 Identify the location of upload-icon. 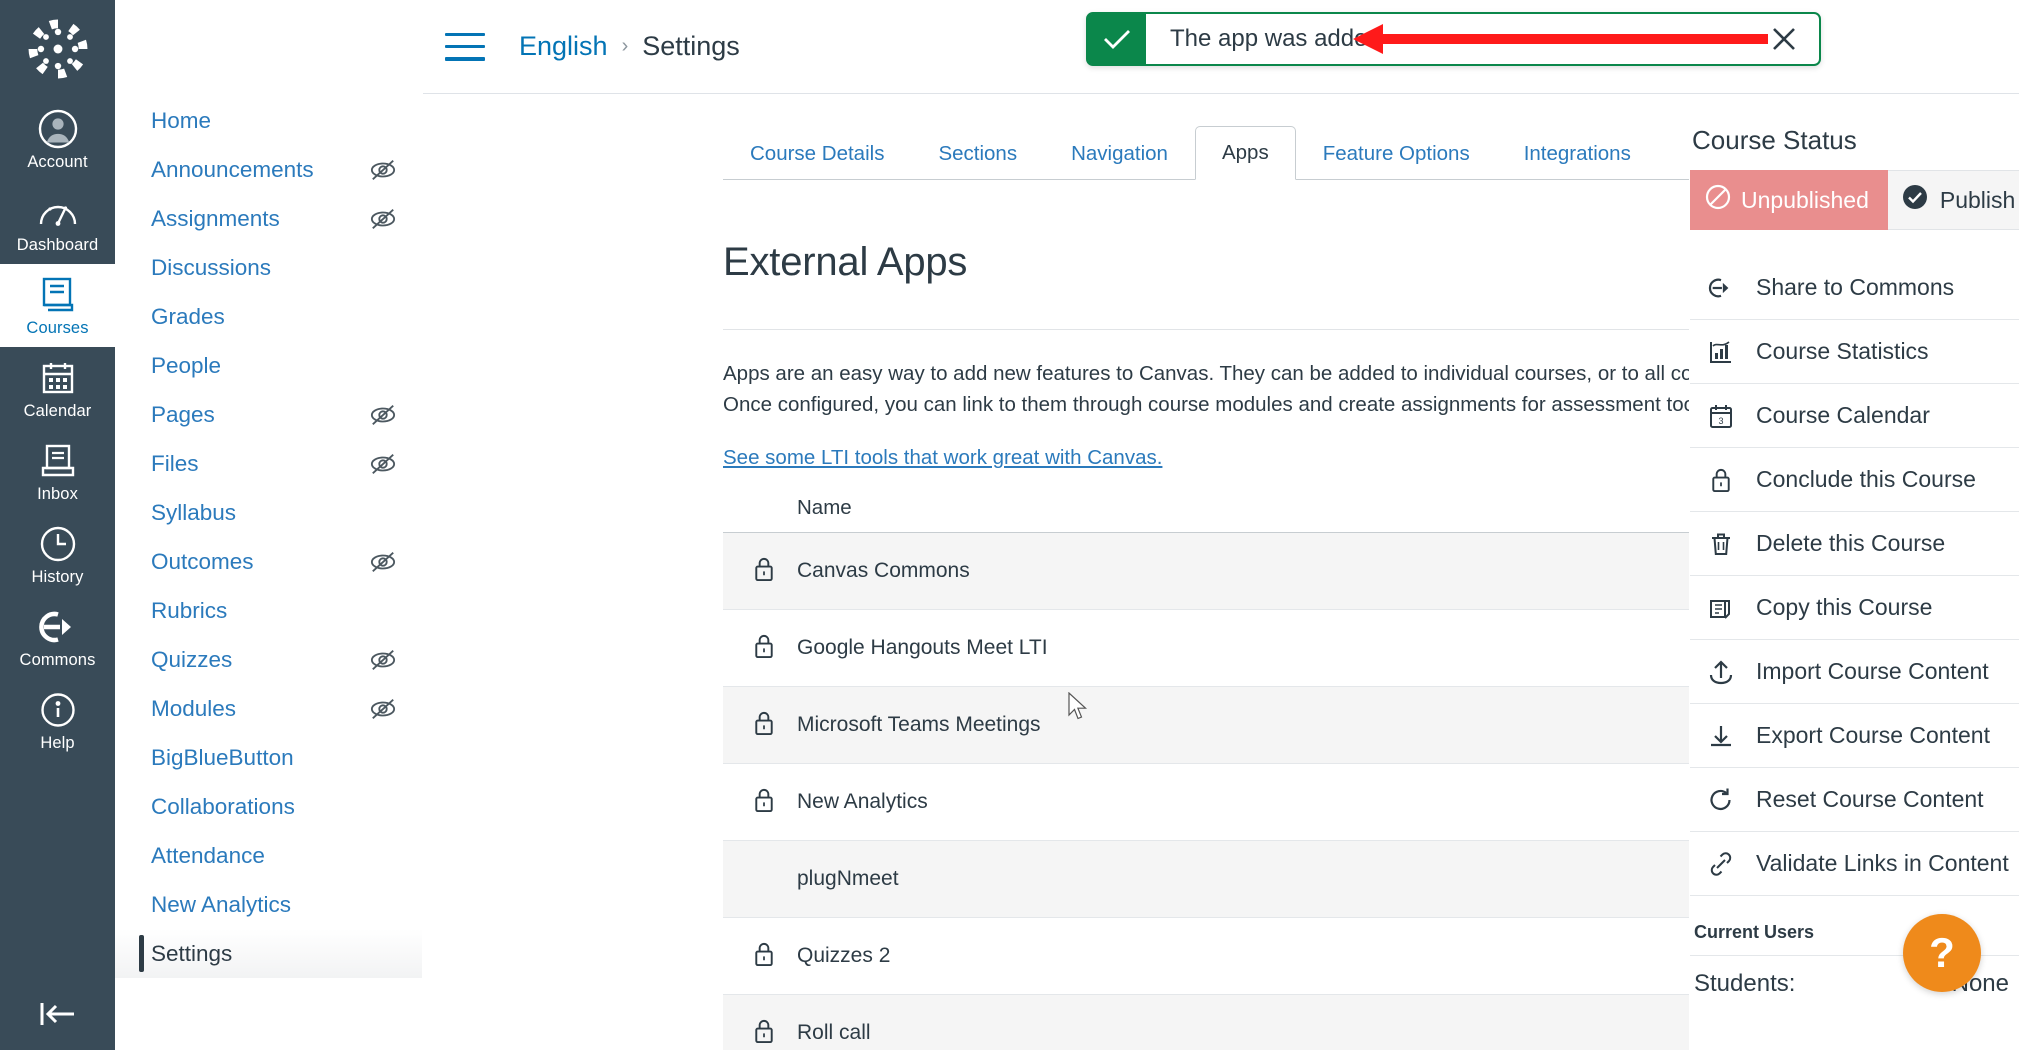
(1721, 672).